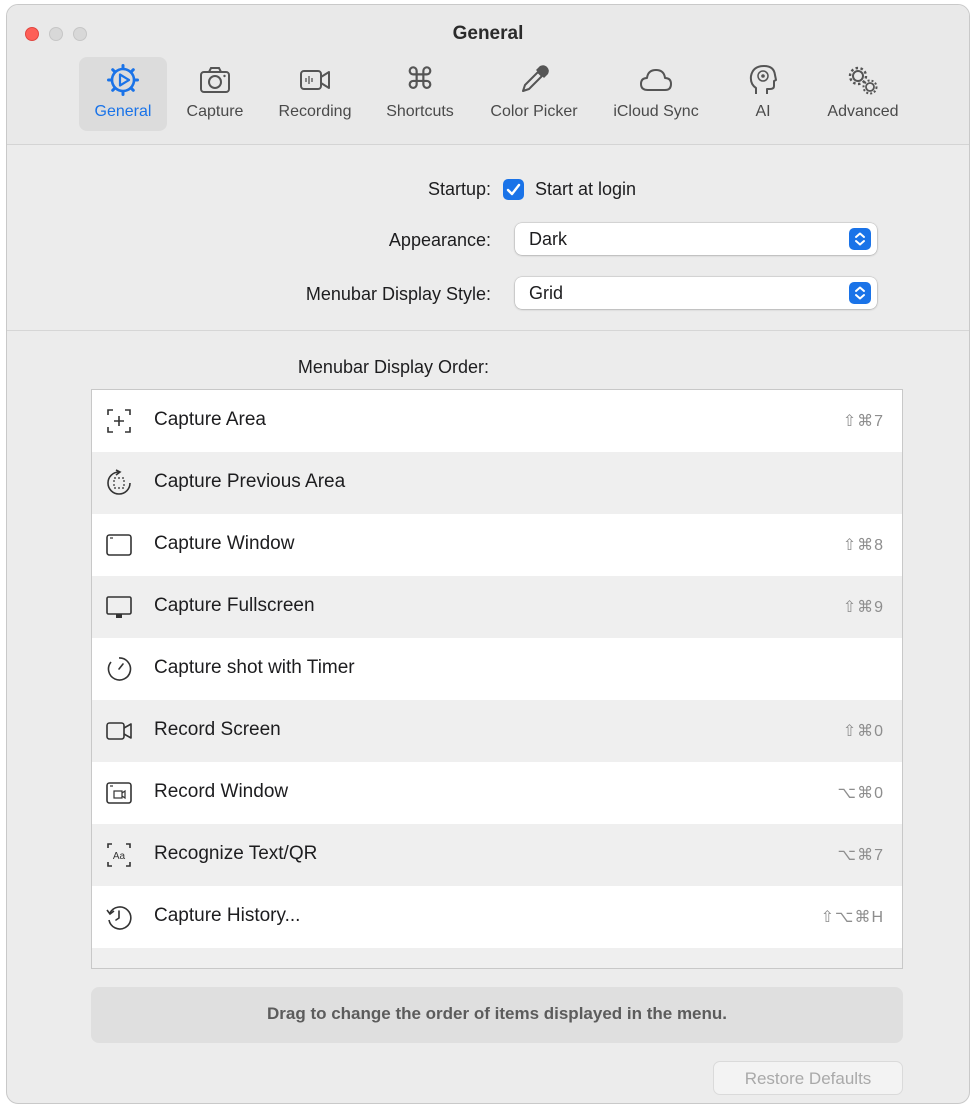 The width and height of the screenshot is (972, 1108). Describe the element at coordinates (210, 419) in the screenshot. I see `item-label: Capture Area` at that location.